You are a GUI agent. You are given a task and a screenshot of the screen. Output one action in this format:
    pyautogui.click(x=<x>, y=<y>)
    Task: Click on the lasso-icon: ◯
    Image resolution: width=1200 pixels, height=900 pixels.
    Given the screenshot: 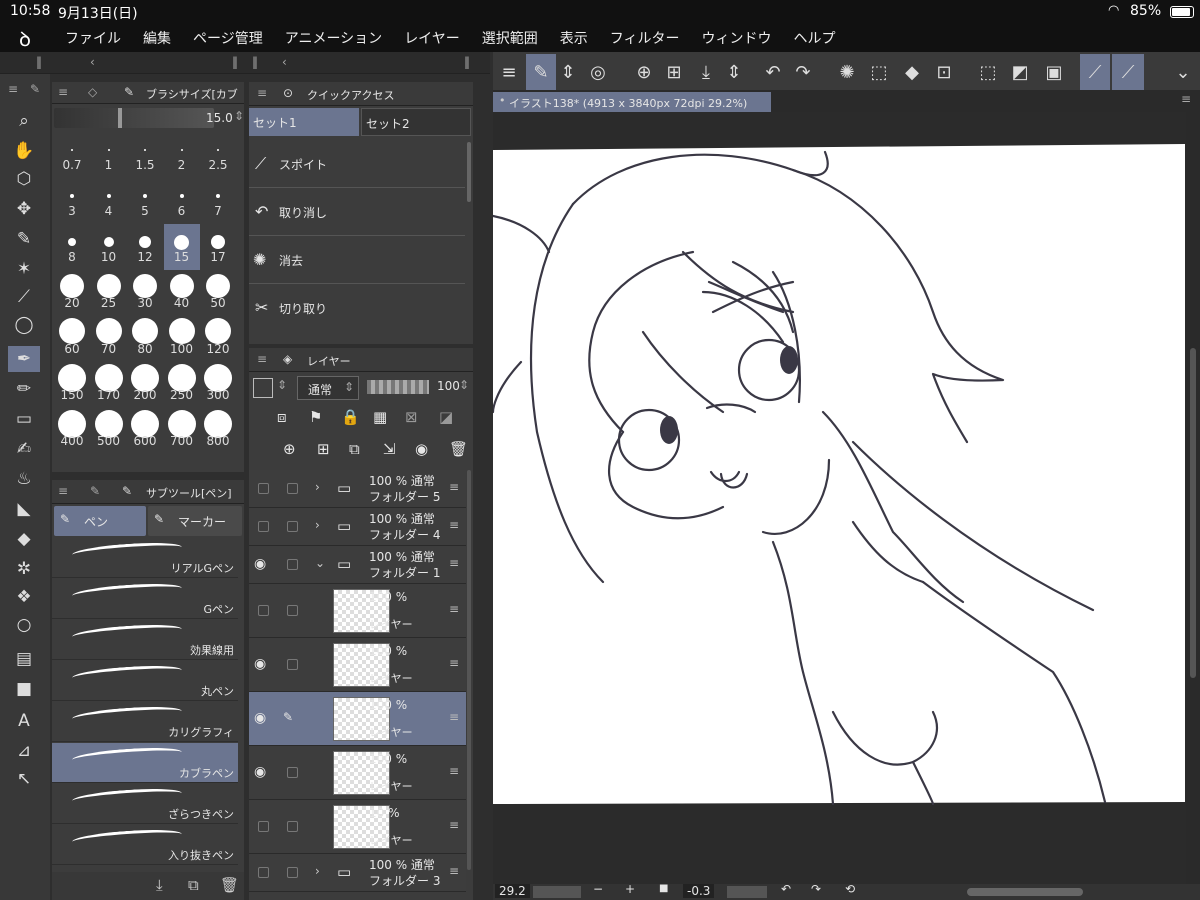 What is the action you would take?
    pyautogui.click(x=24, y=325)
    